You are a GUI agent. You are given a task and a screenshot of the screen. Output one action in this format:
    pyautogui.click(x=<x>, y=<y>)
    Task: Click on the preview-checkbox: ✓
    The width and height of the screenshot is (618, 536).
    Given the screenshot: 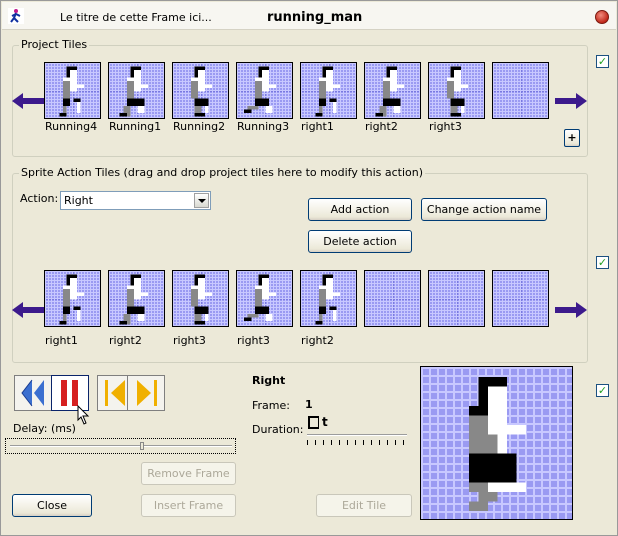 What is the action you would take?
    pyautogui.click(x=602, y=390)
    